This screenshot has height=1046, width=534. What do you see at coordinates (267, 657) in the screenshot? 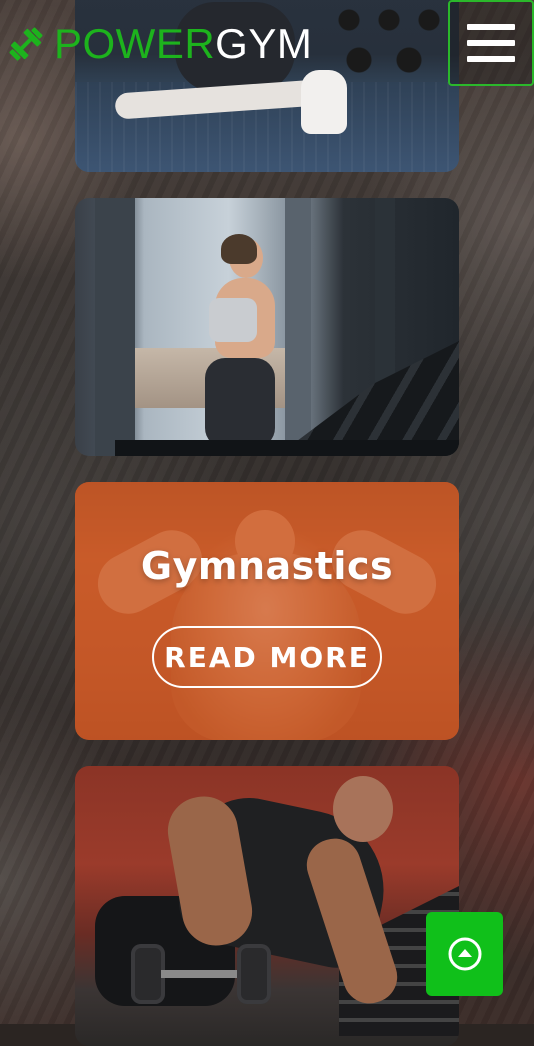
I see `read-more-button: READ MORE` at bounding box center [267, 657].